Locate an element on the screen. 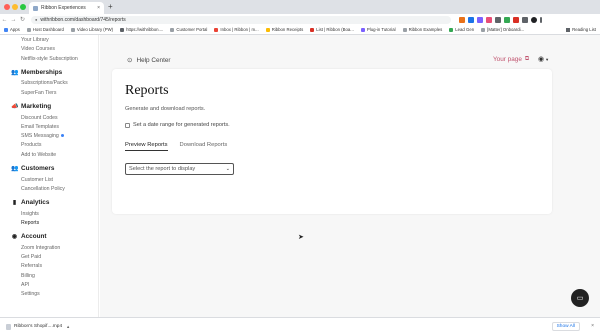 This screenshot has width=600, height=335. bookmark-label: Apps is located at coordinates (15, 29).